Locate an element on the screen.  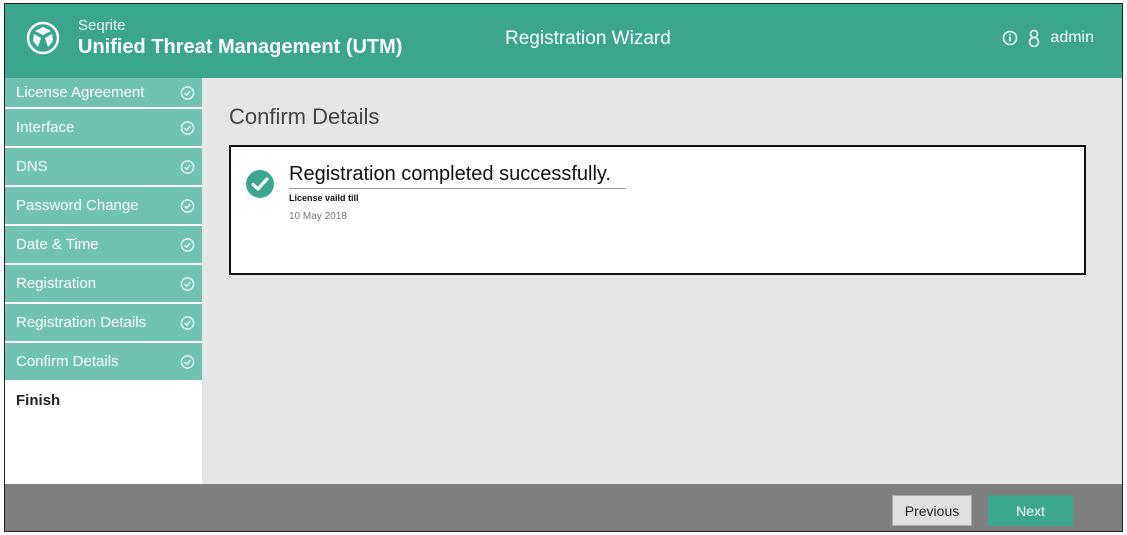
license-label: License vaild till is located at coordinates (324, 198).